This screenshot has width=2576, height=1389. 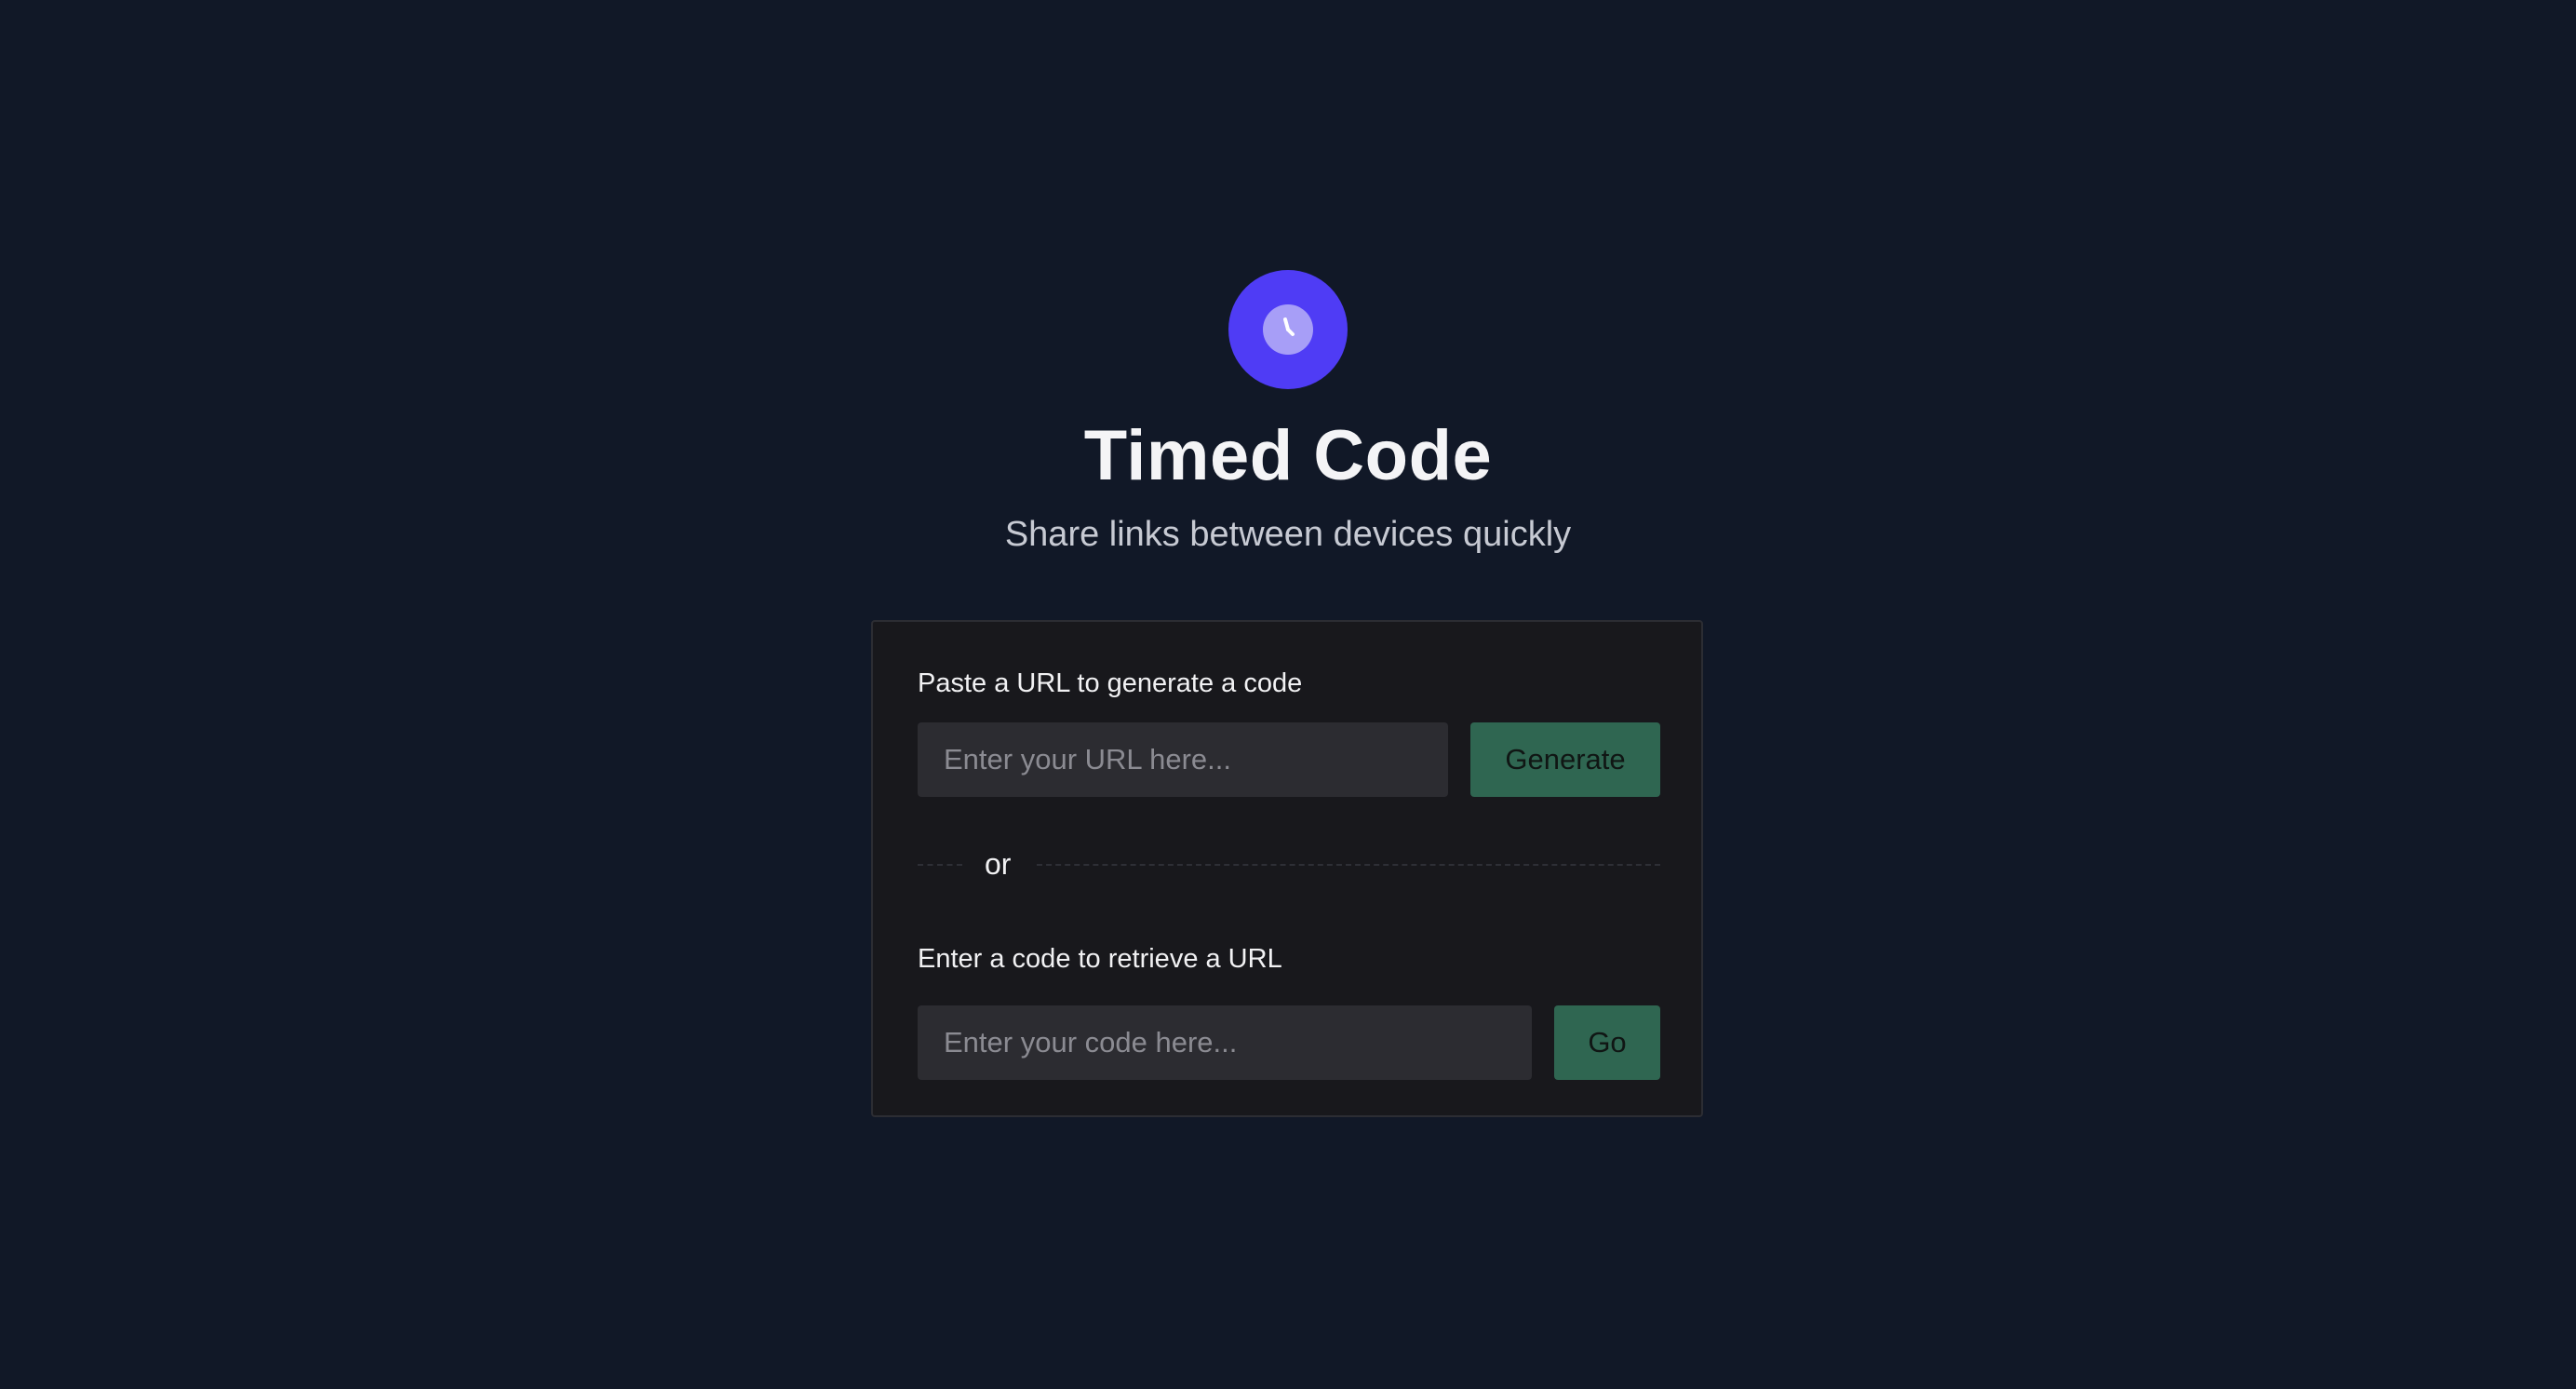 What do you see at coordinates (1100, 959) in the screenshot?
I see `retrieve-label: Enter a code to retrieve a URL` at bounding box center [1100, 959].